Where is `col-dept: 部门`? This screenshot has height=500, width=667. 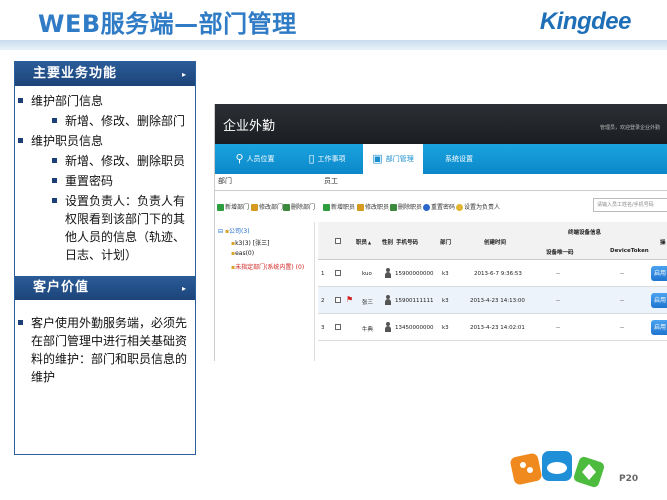 col-dept: 部门 is located at coordinates (446, 243).